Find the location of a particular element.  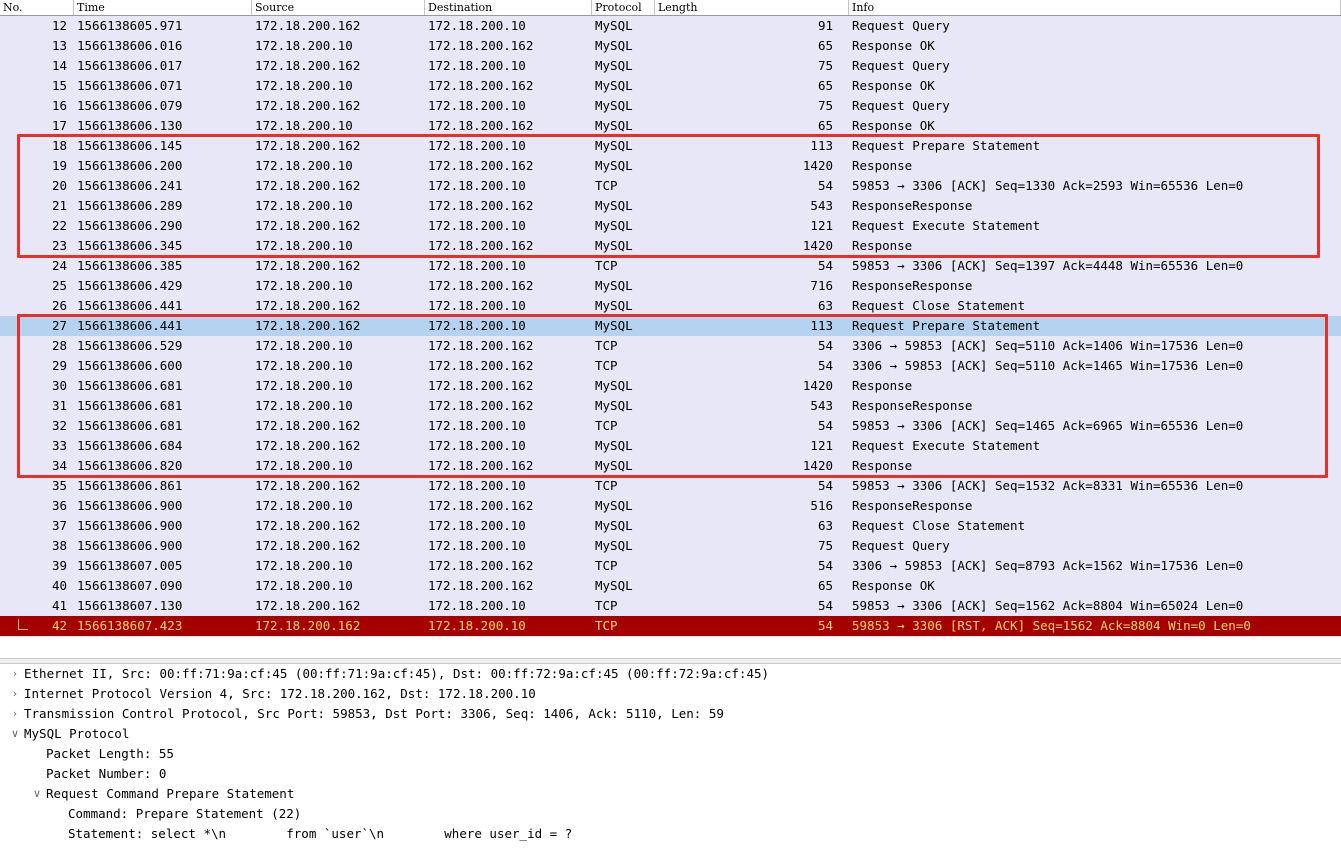

packet-cell-no: 27 is located at coordinates (59, 325).